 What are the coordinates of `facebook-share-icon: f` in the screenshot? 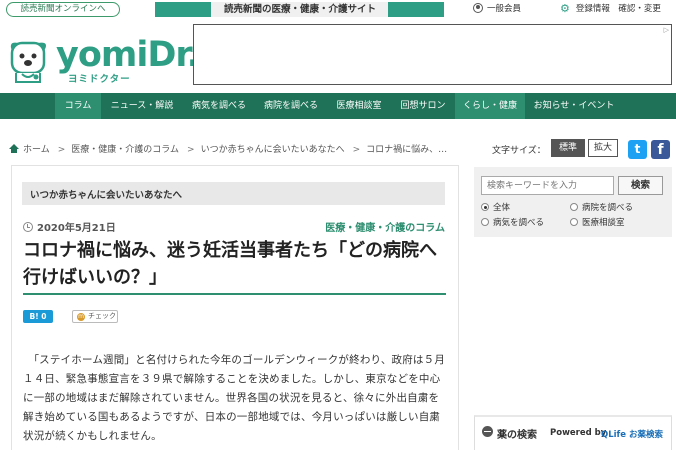 It's located at (660, 149).